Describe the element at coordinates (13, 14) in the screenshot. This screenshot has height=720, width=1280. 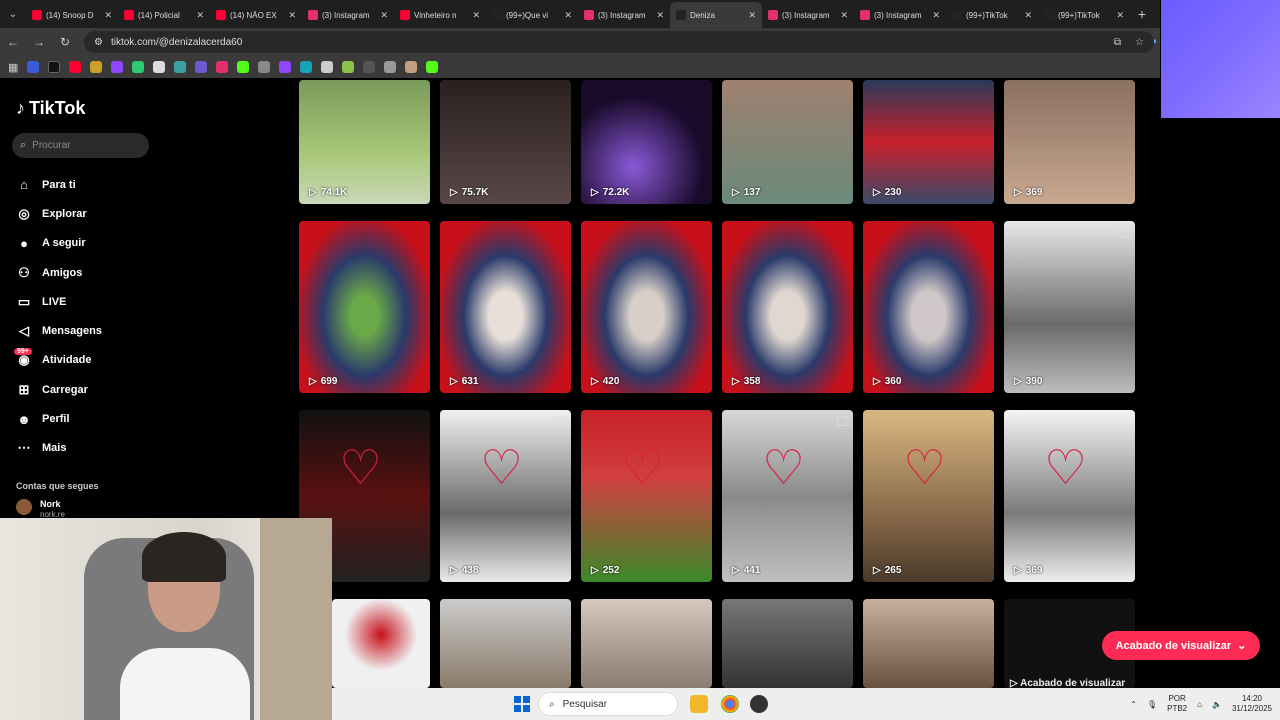
I see `tab-search-dropdown-icon: ⌄` at that location.